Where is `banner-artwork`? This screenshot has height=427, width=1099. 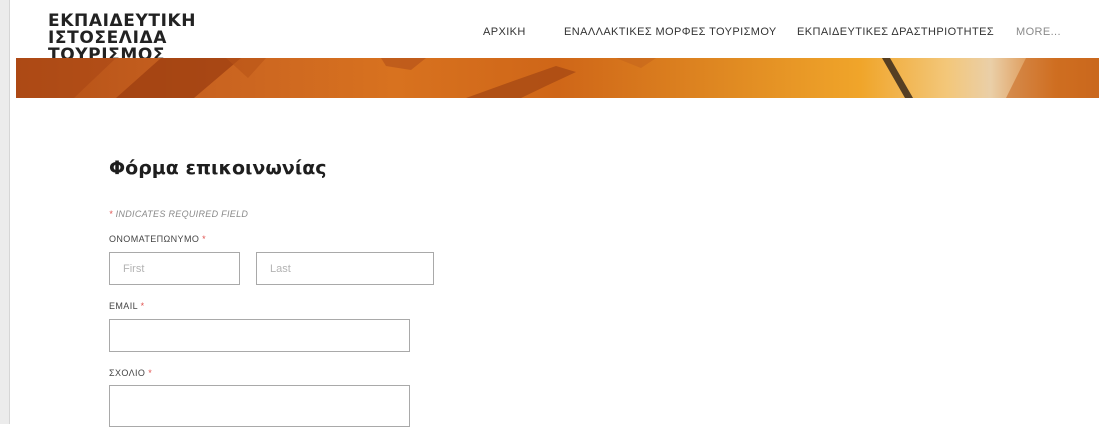 banner-artwork is located at coordinates (557, 78).